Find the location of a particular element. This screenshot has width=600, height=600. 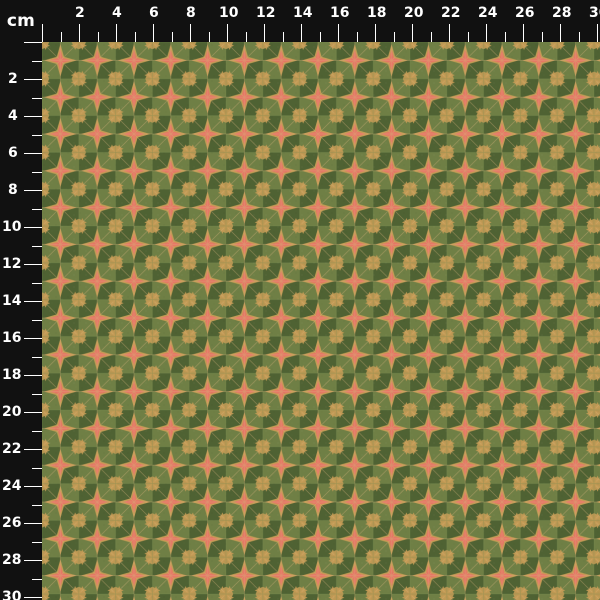

top-ruler-label: 4 is located at coordinates (117, 13).